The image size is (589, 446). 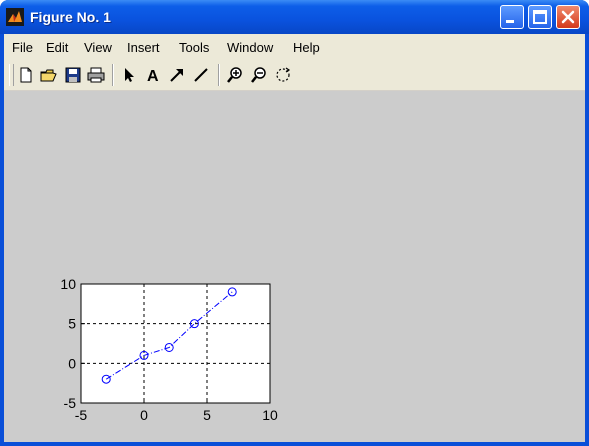 I want to click on window-title: Figure No. 1, so click(x=70, y=17).